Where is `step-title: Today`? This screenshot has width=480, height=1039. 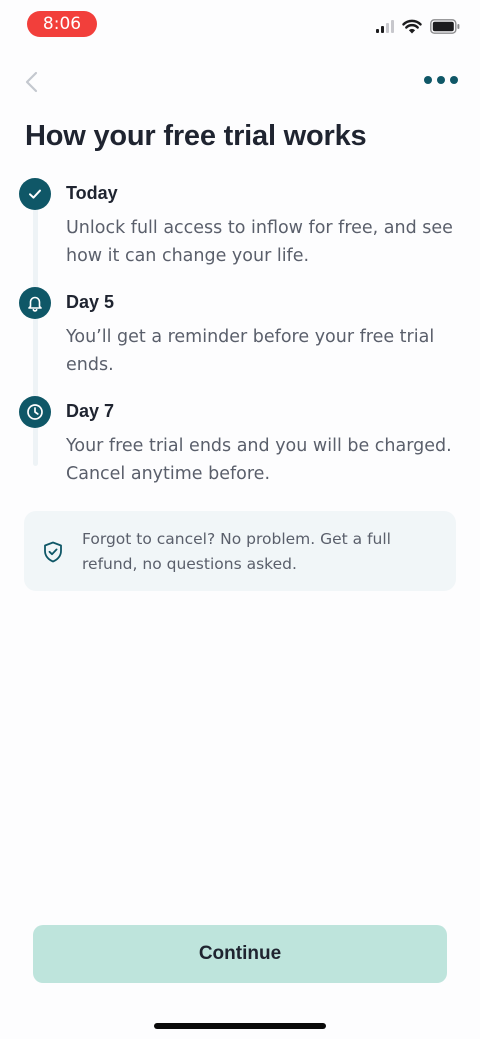
step-title: Today is located at coordinates (92, 193).